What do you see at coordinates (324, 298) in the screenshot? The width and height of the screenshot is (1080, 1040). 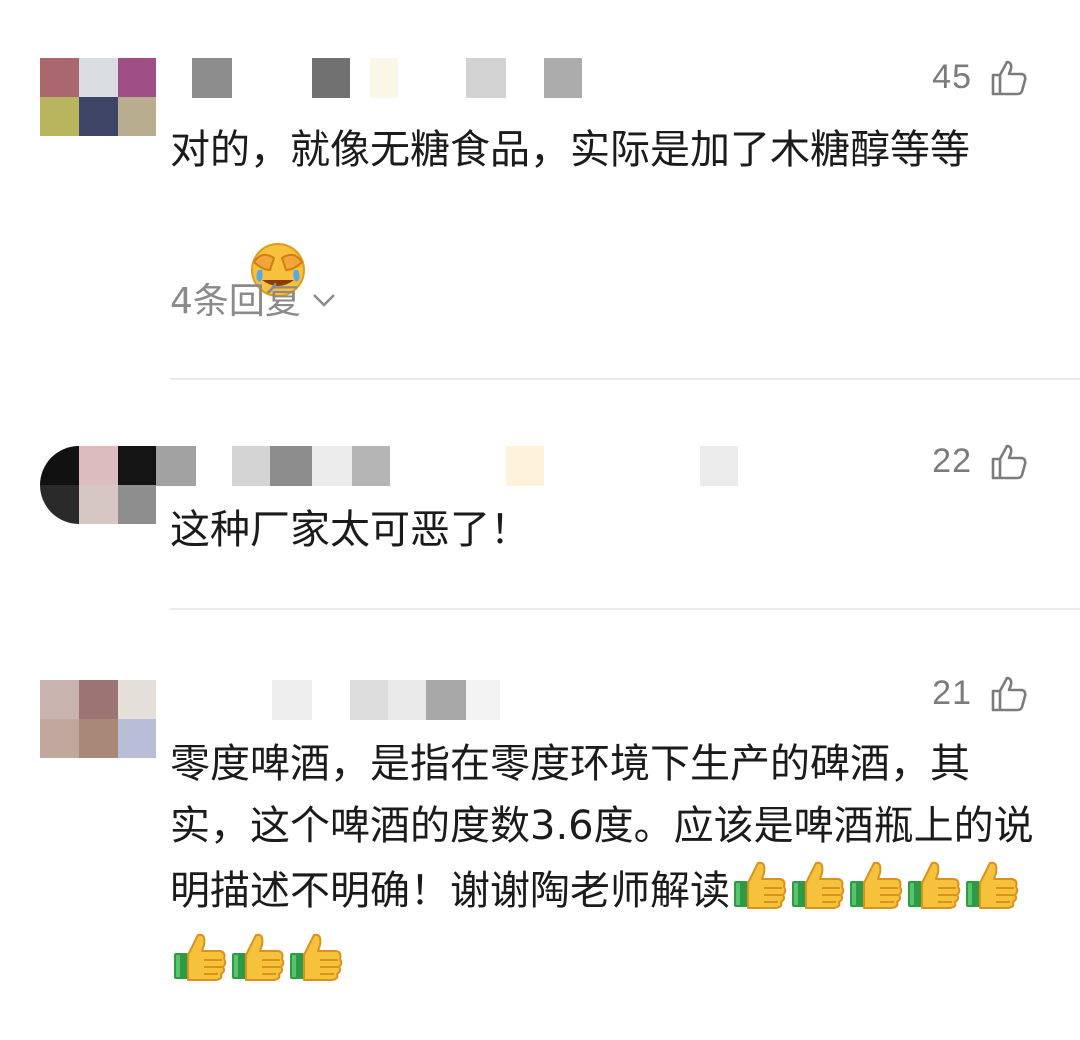 I see `chevron-down-icon` at bounding box center [324, 298].